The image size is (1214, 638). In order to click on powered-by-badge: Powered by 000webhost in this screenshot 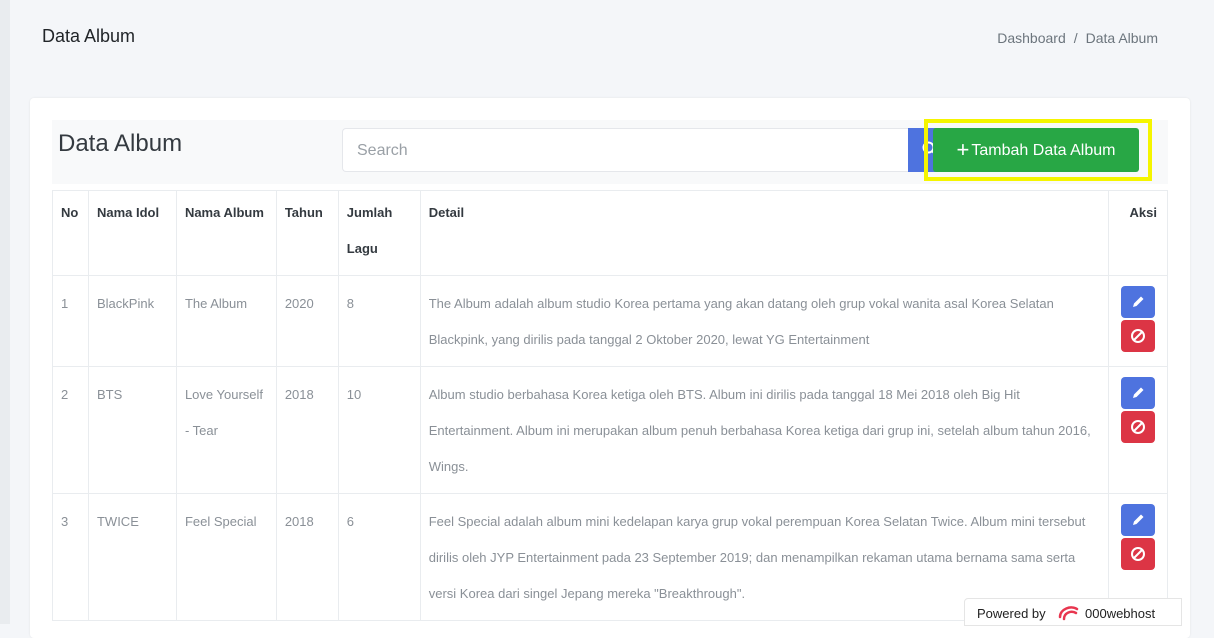, I will do `click(1073, 612)`.